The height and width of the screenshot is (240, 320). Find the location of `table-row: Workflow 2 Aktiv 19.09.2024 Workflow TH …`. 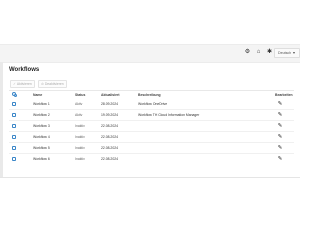

table-row: Workflow 2 Aktiv 19.09.2024 Workflow TH … is located at coordinates (151, 115).